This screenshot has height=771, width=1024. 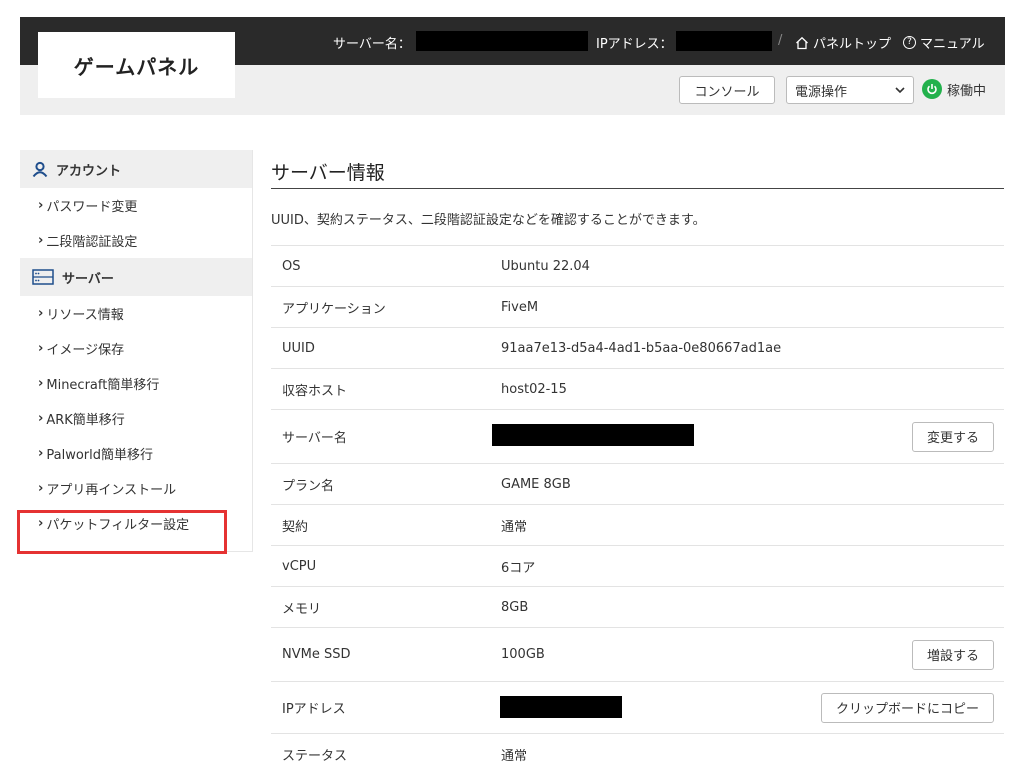 I want to click on row-value: 100GB, so click(x=523, y=654).